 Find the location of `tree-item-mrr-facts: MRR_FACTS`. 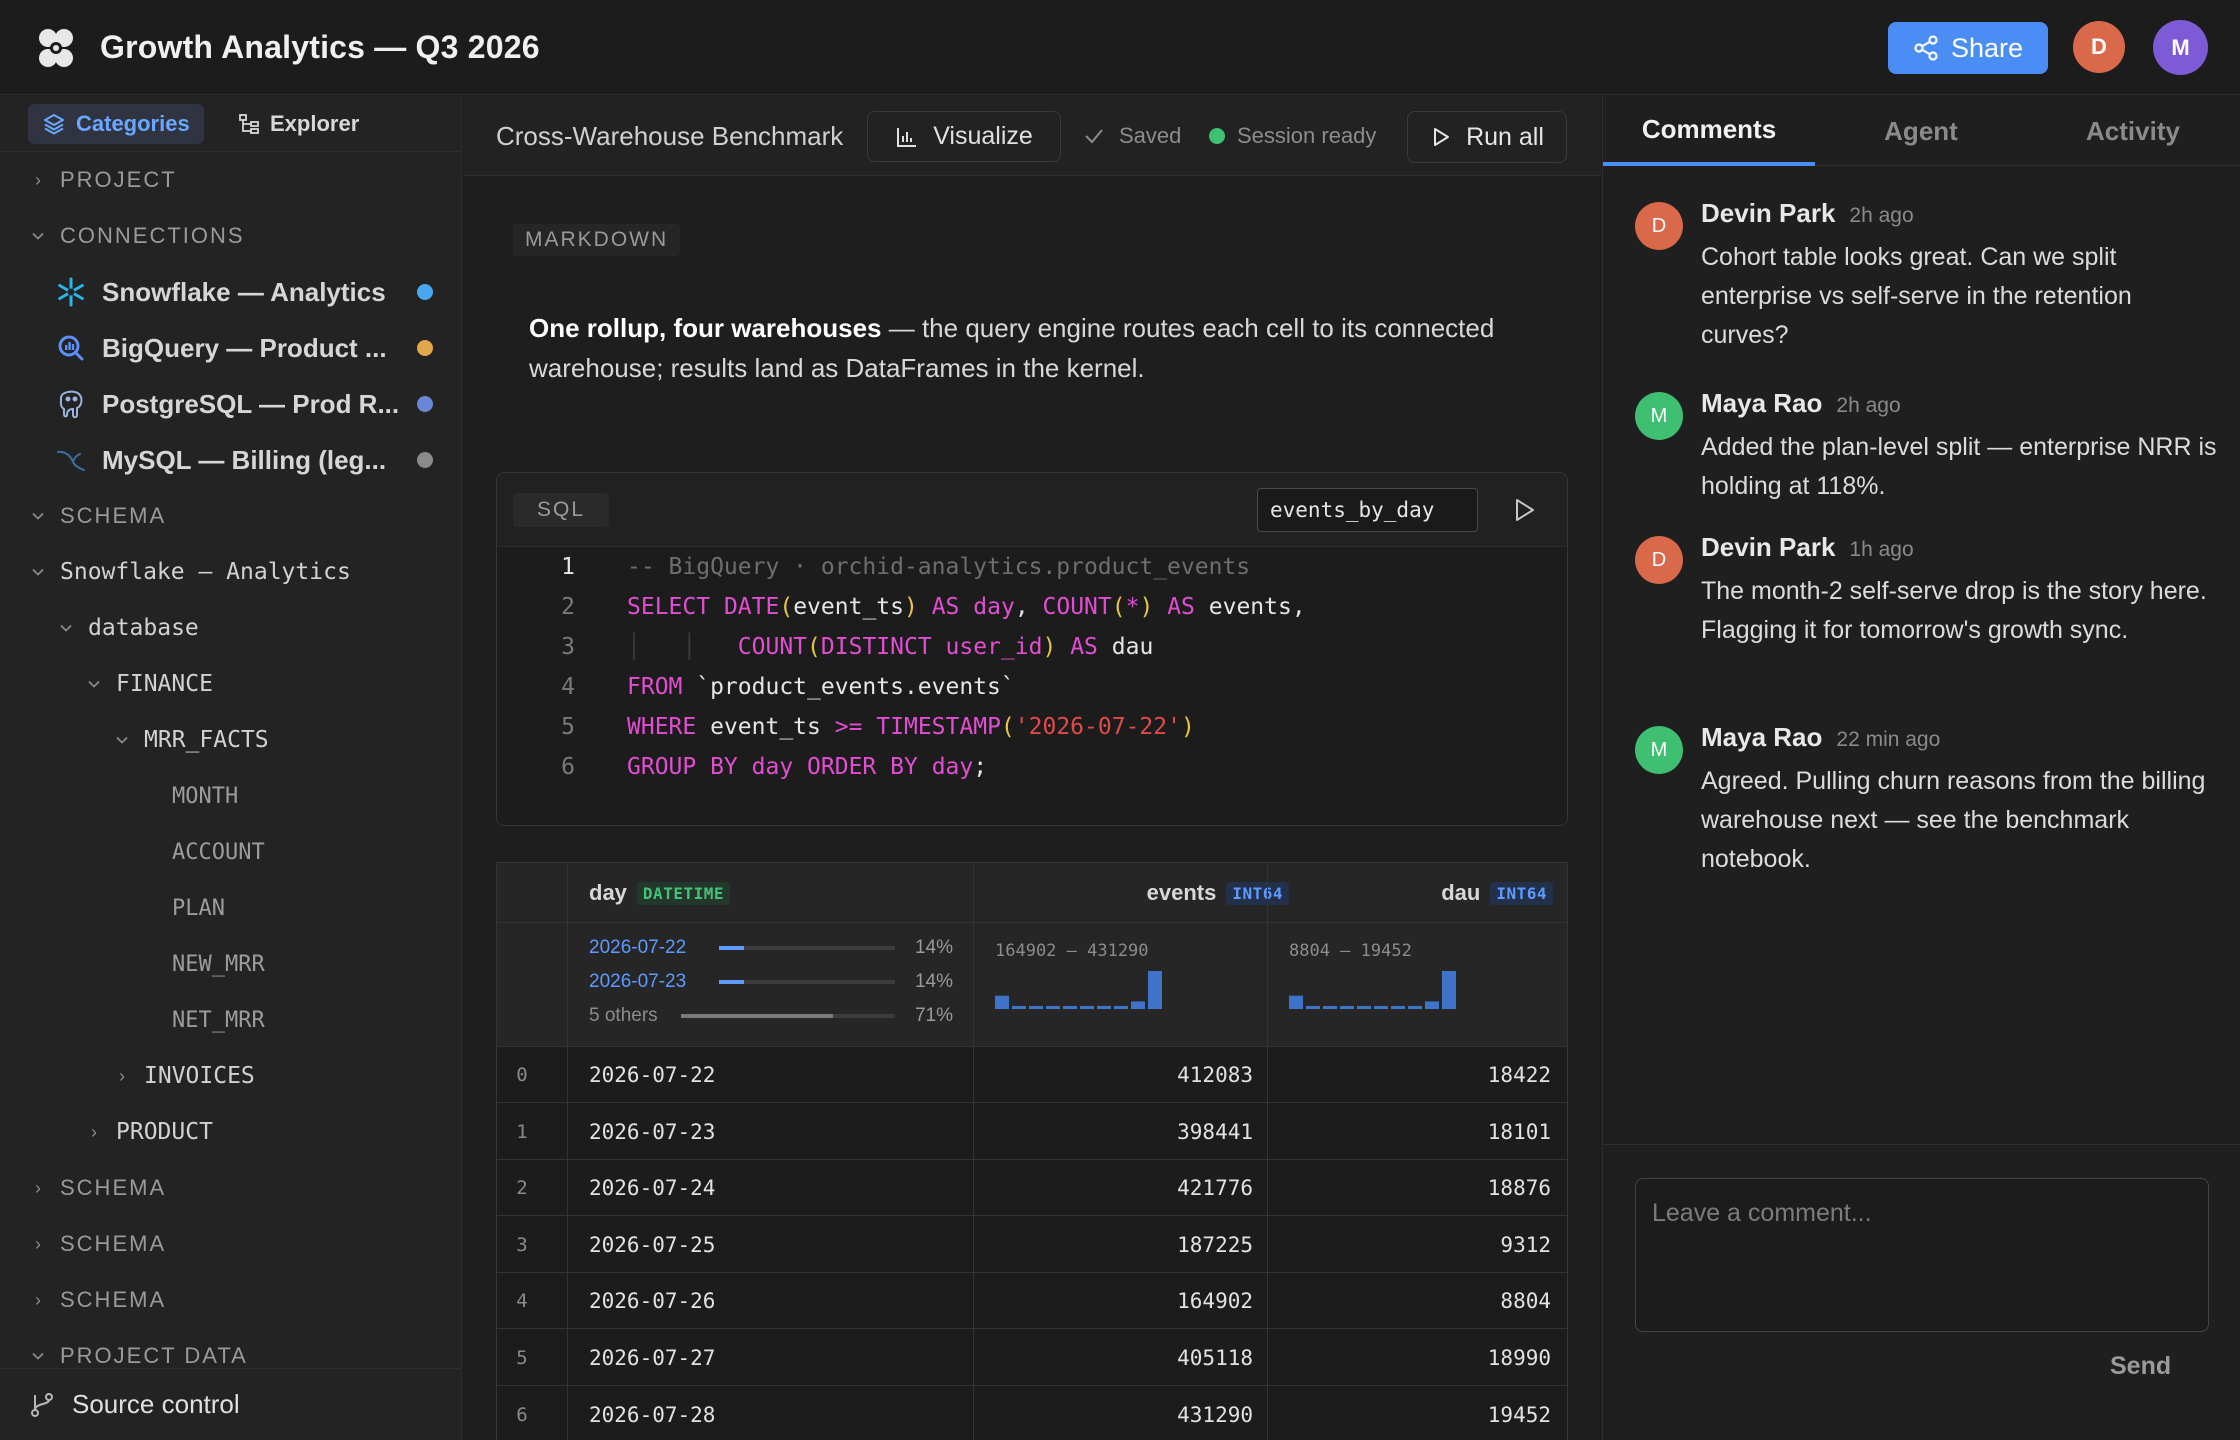

tree-item-mrr-facts: MRR_FACTS is located at coordinates (230, 740).